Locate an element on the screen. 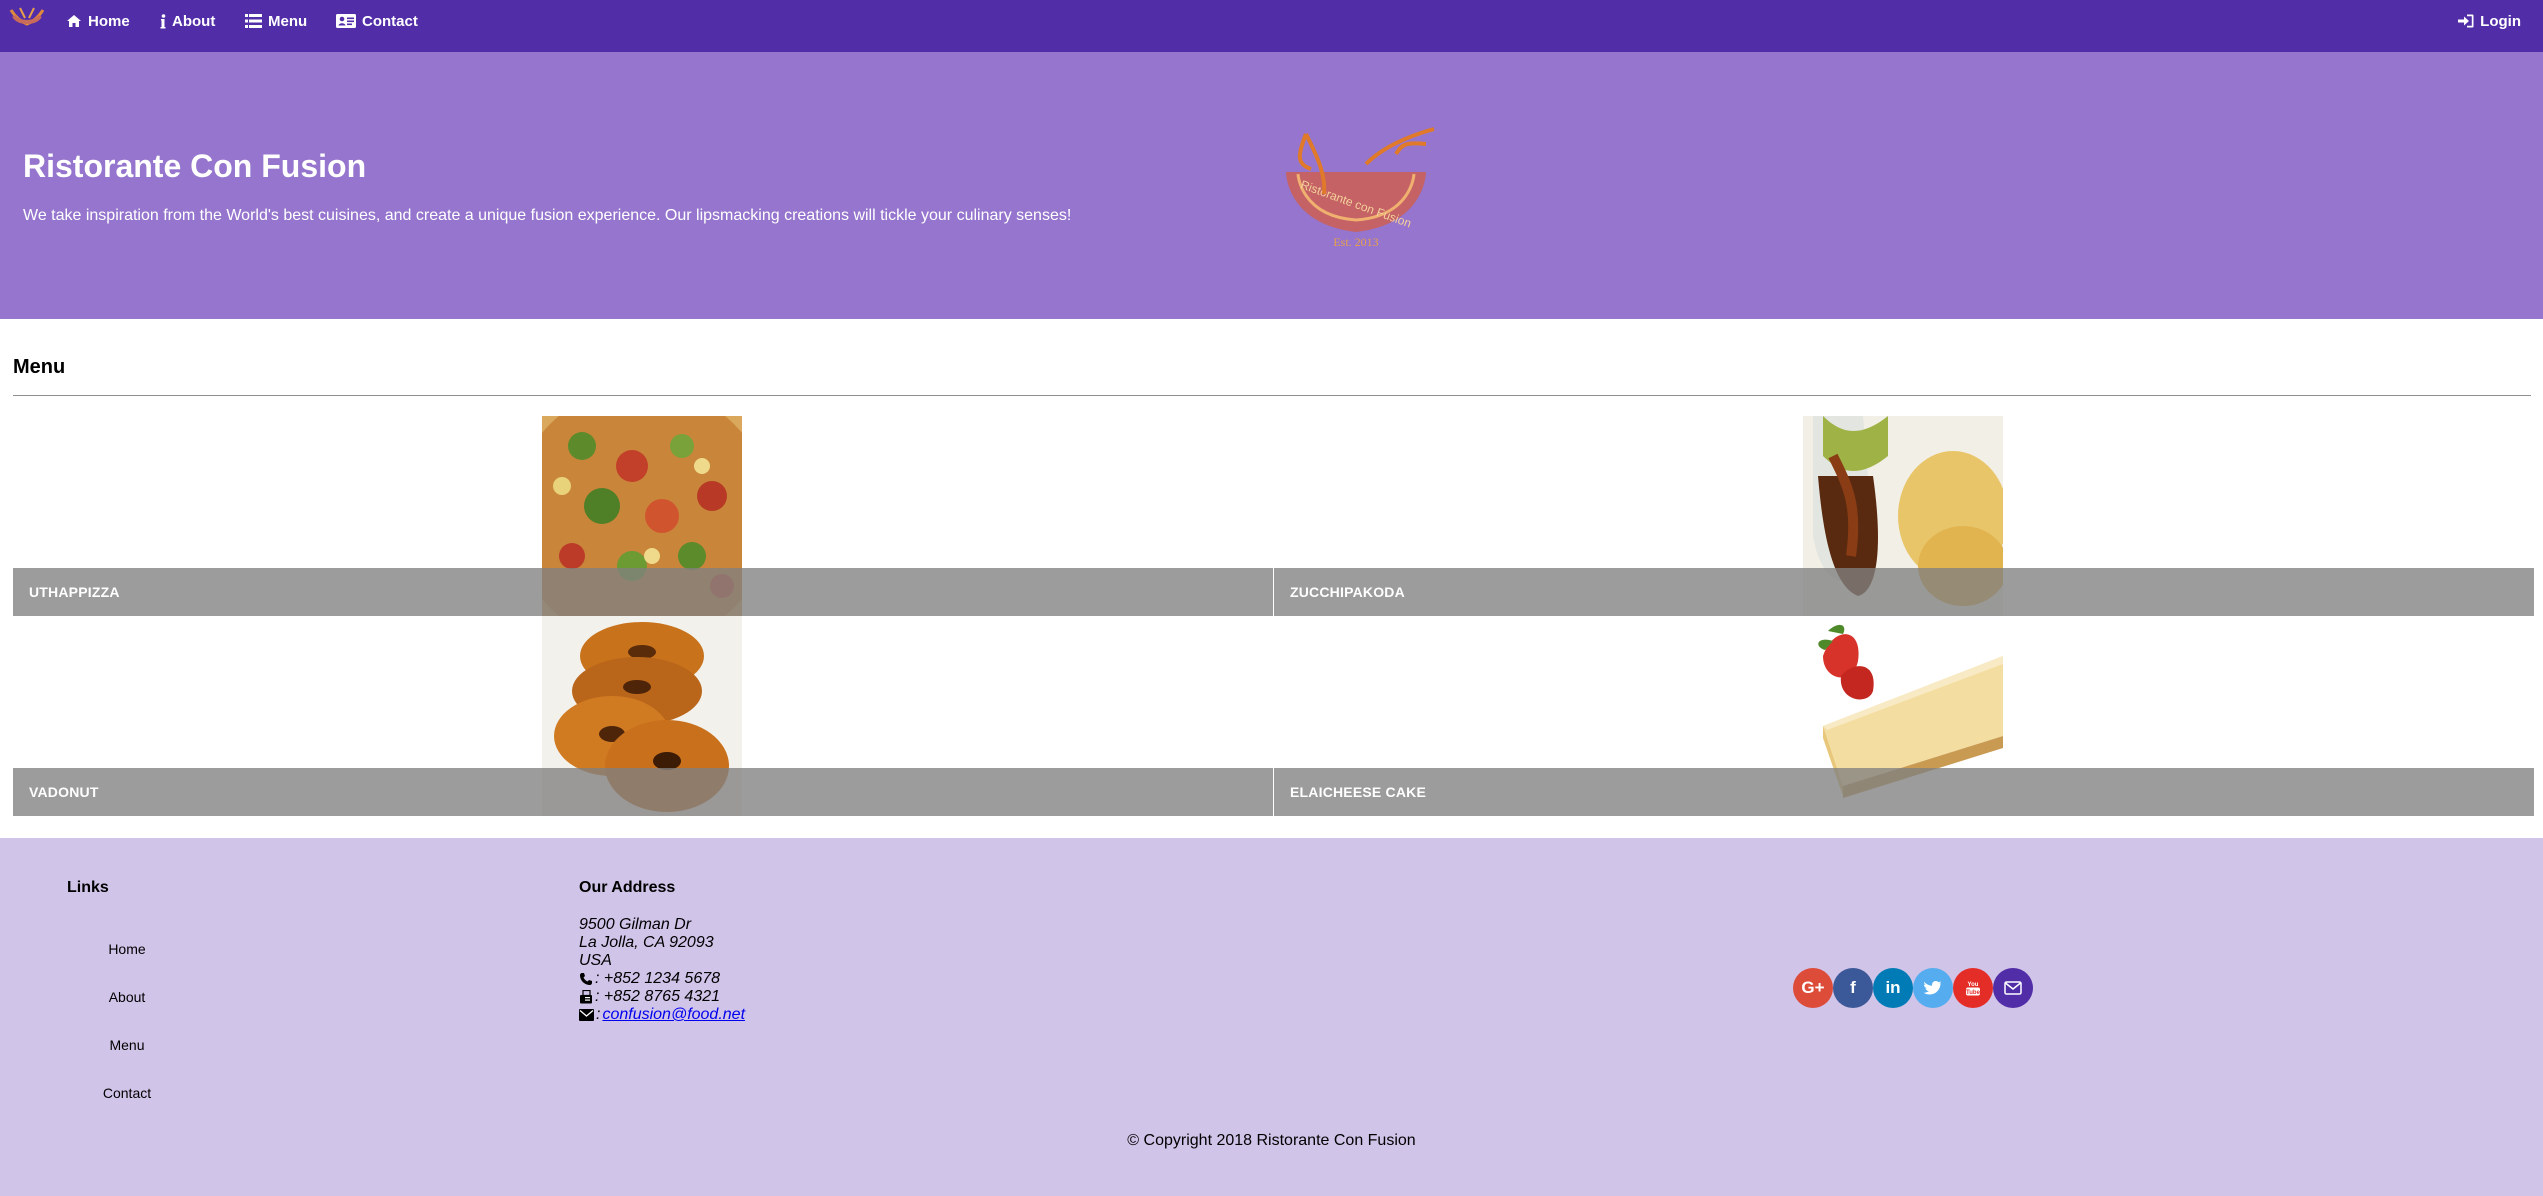 This screenshot has height=1196, width=2543. fax-number: : +852 8765 4321 is located at coordinates (658, 996).